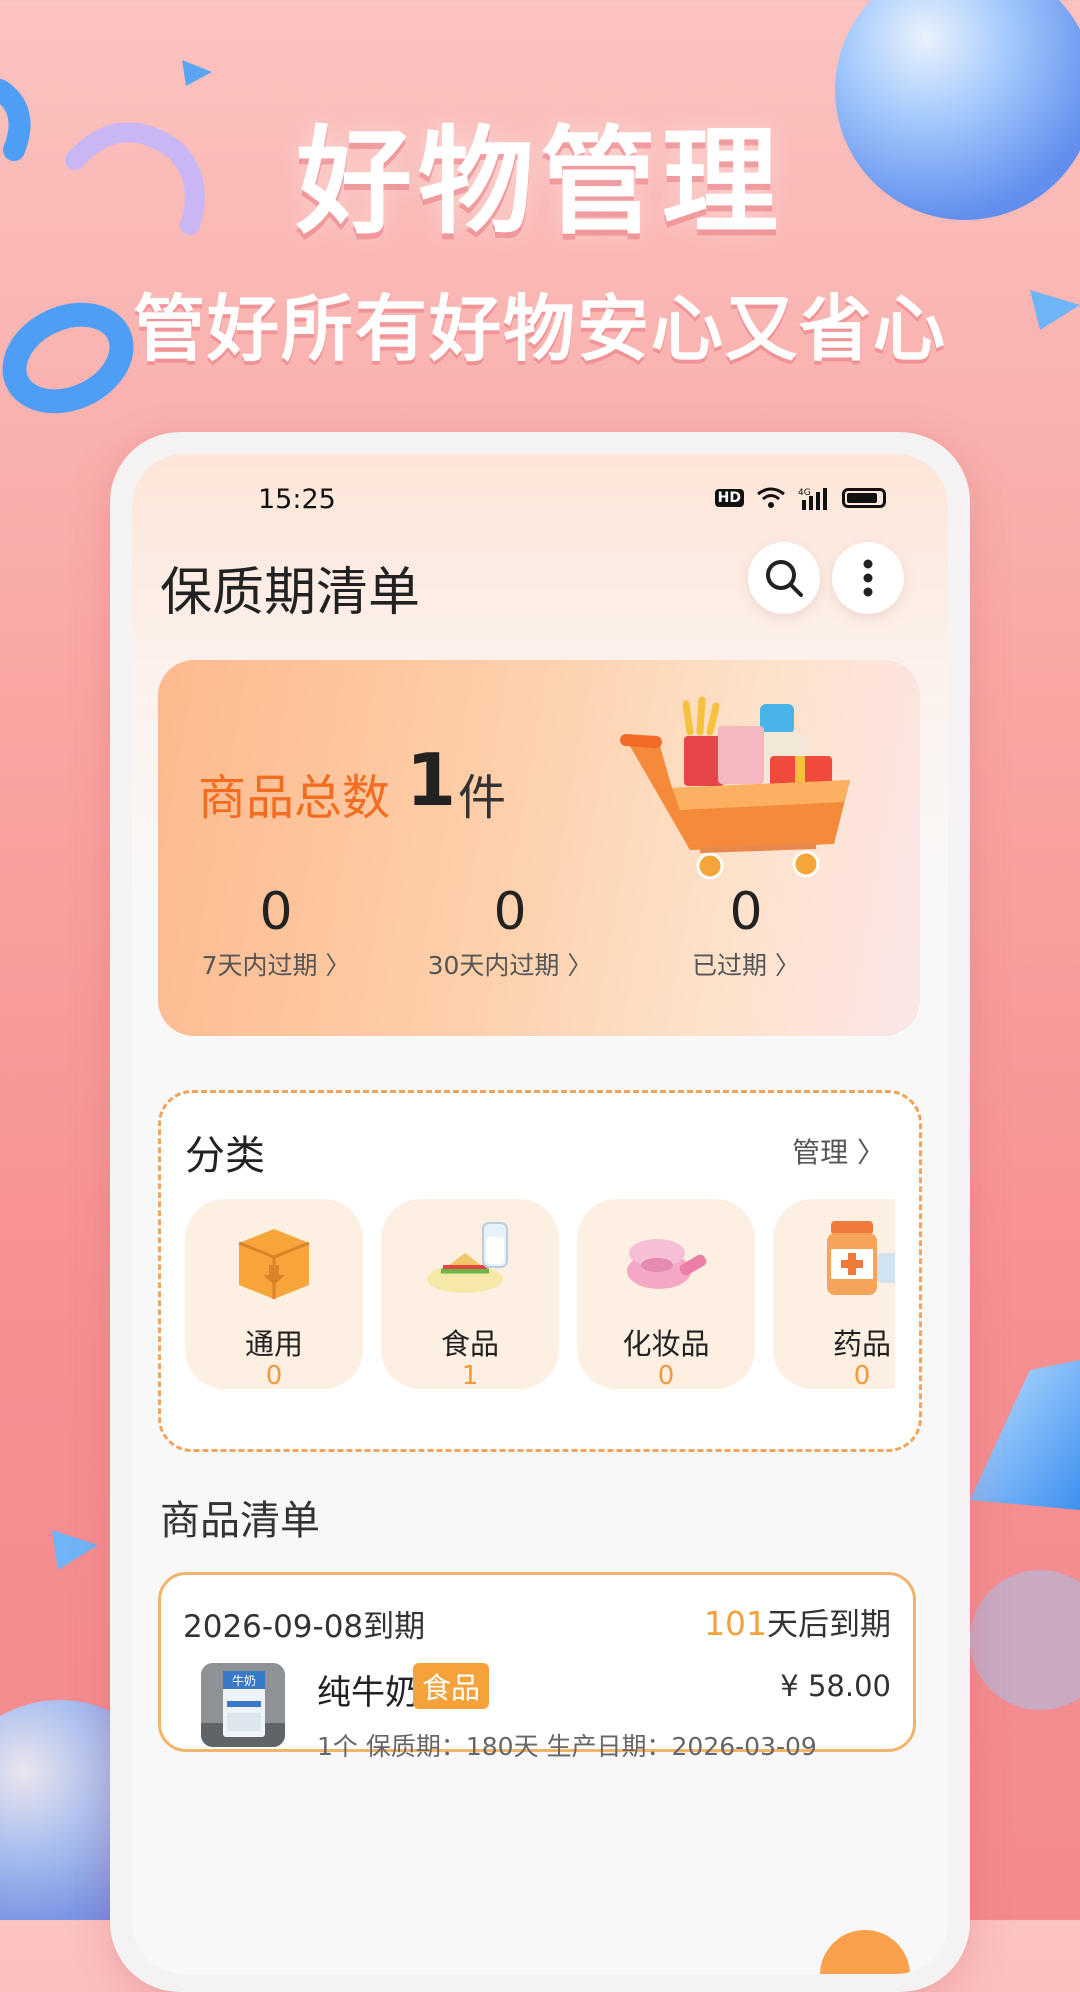  I want to click on days-number: 101, so click(735, 1623).